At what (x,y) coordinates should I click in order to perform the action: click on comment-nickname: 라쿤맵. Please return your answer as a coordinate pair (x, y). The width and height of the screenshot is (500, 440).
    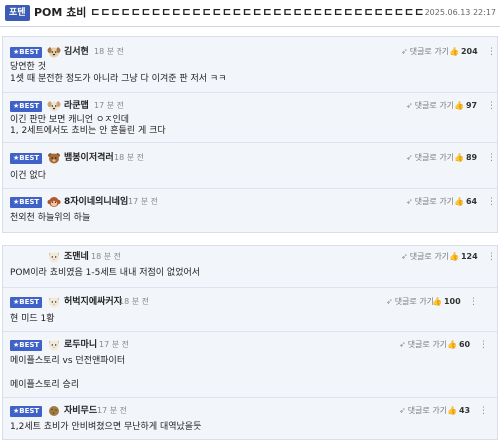
    Looking at the image, I should click on (76, 106).